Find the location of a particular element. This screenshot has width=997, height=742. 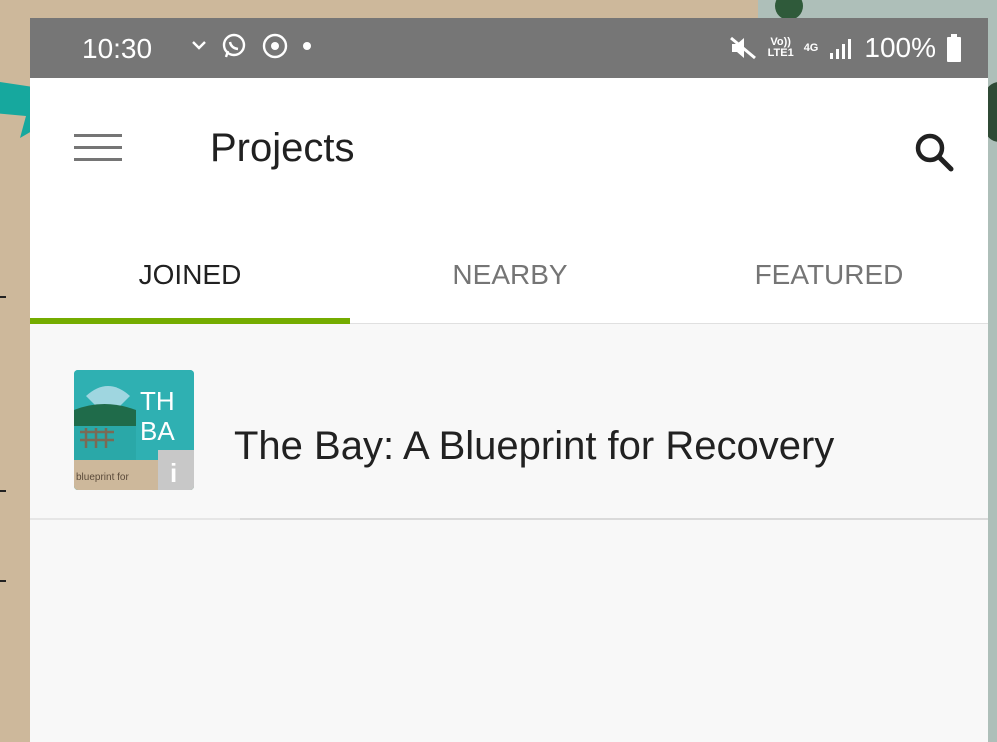

arrow-down-icon is located at coordinates (199, 45).